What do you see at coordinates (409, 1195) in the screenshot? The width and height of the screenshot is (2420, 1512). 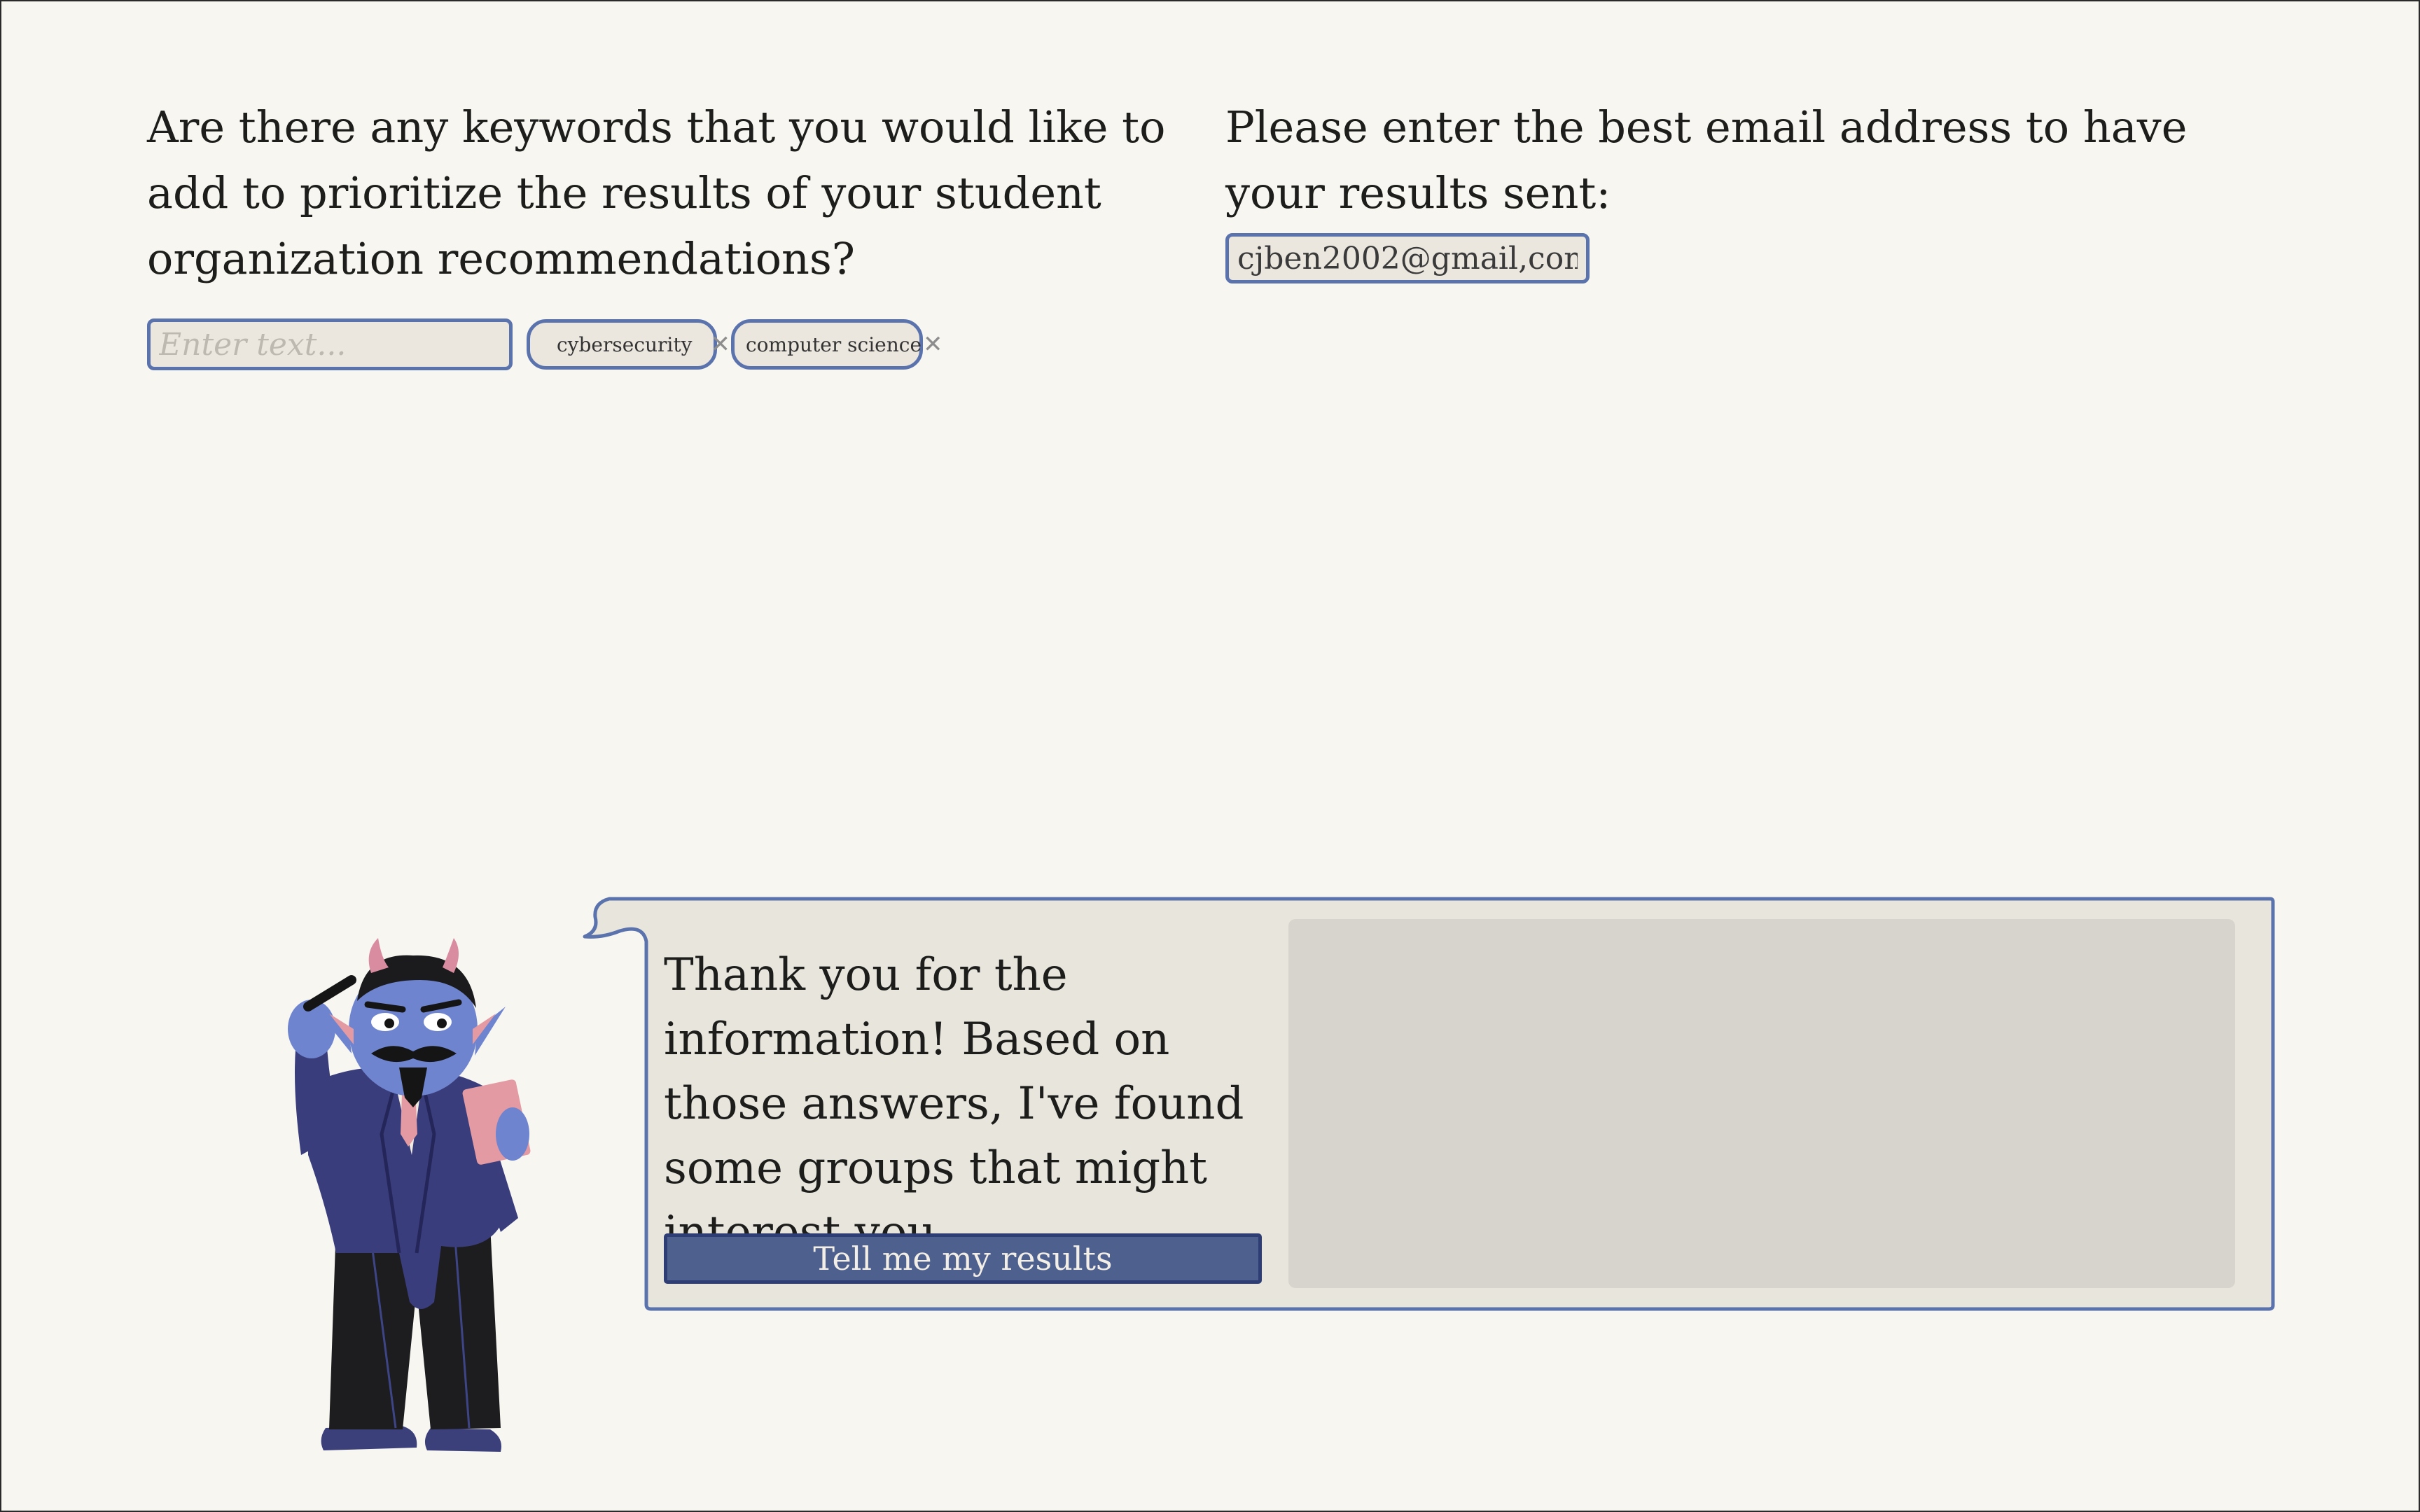 I see `mascot-illustration` at bounding box center [409, 1195].